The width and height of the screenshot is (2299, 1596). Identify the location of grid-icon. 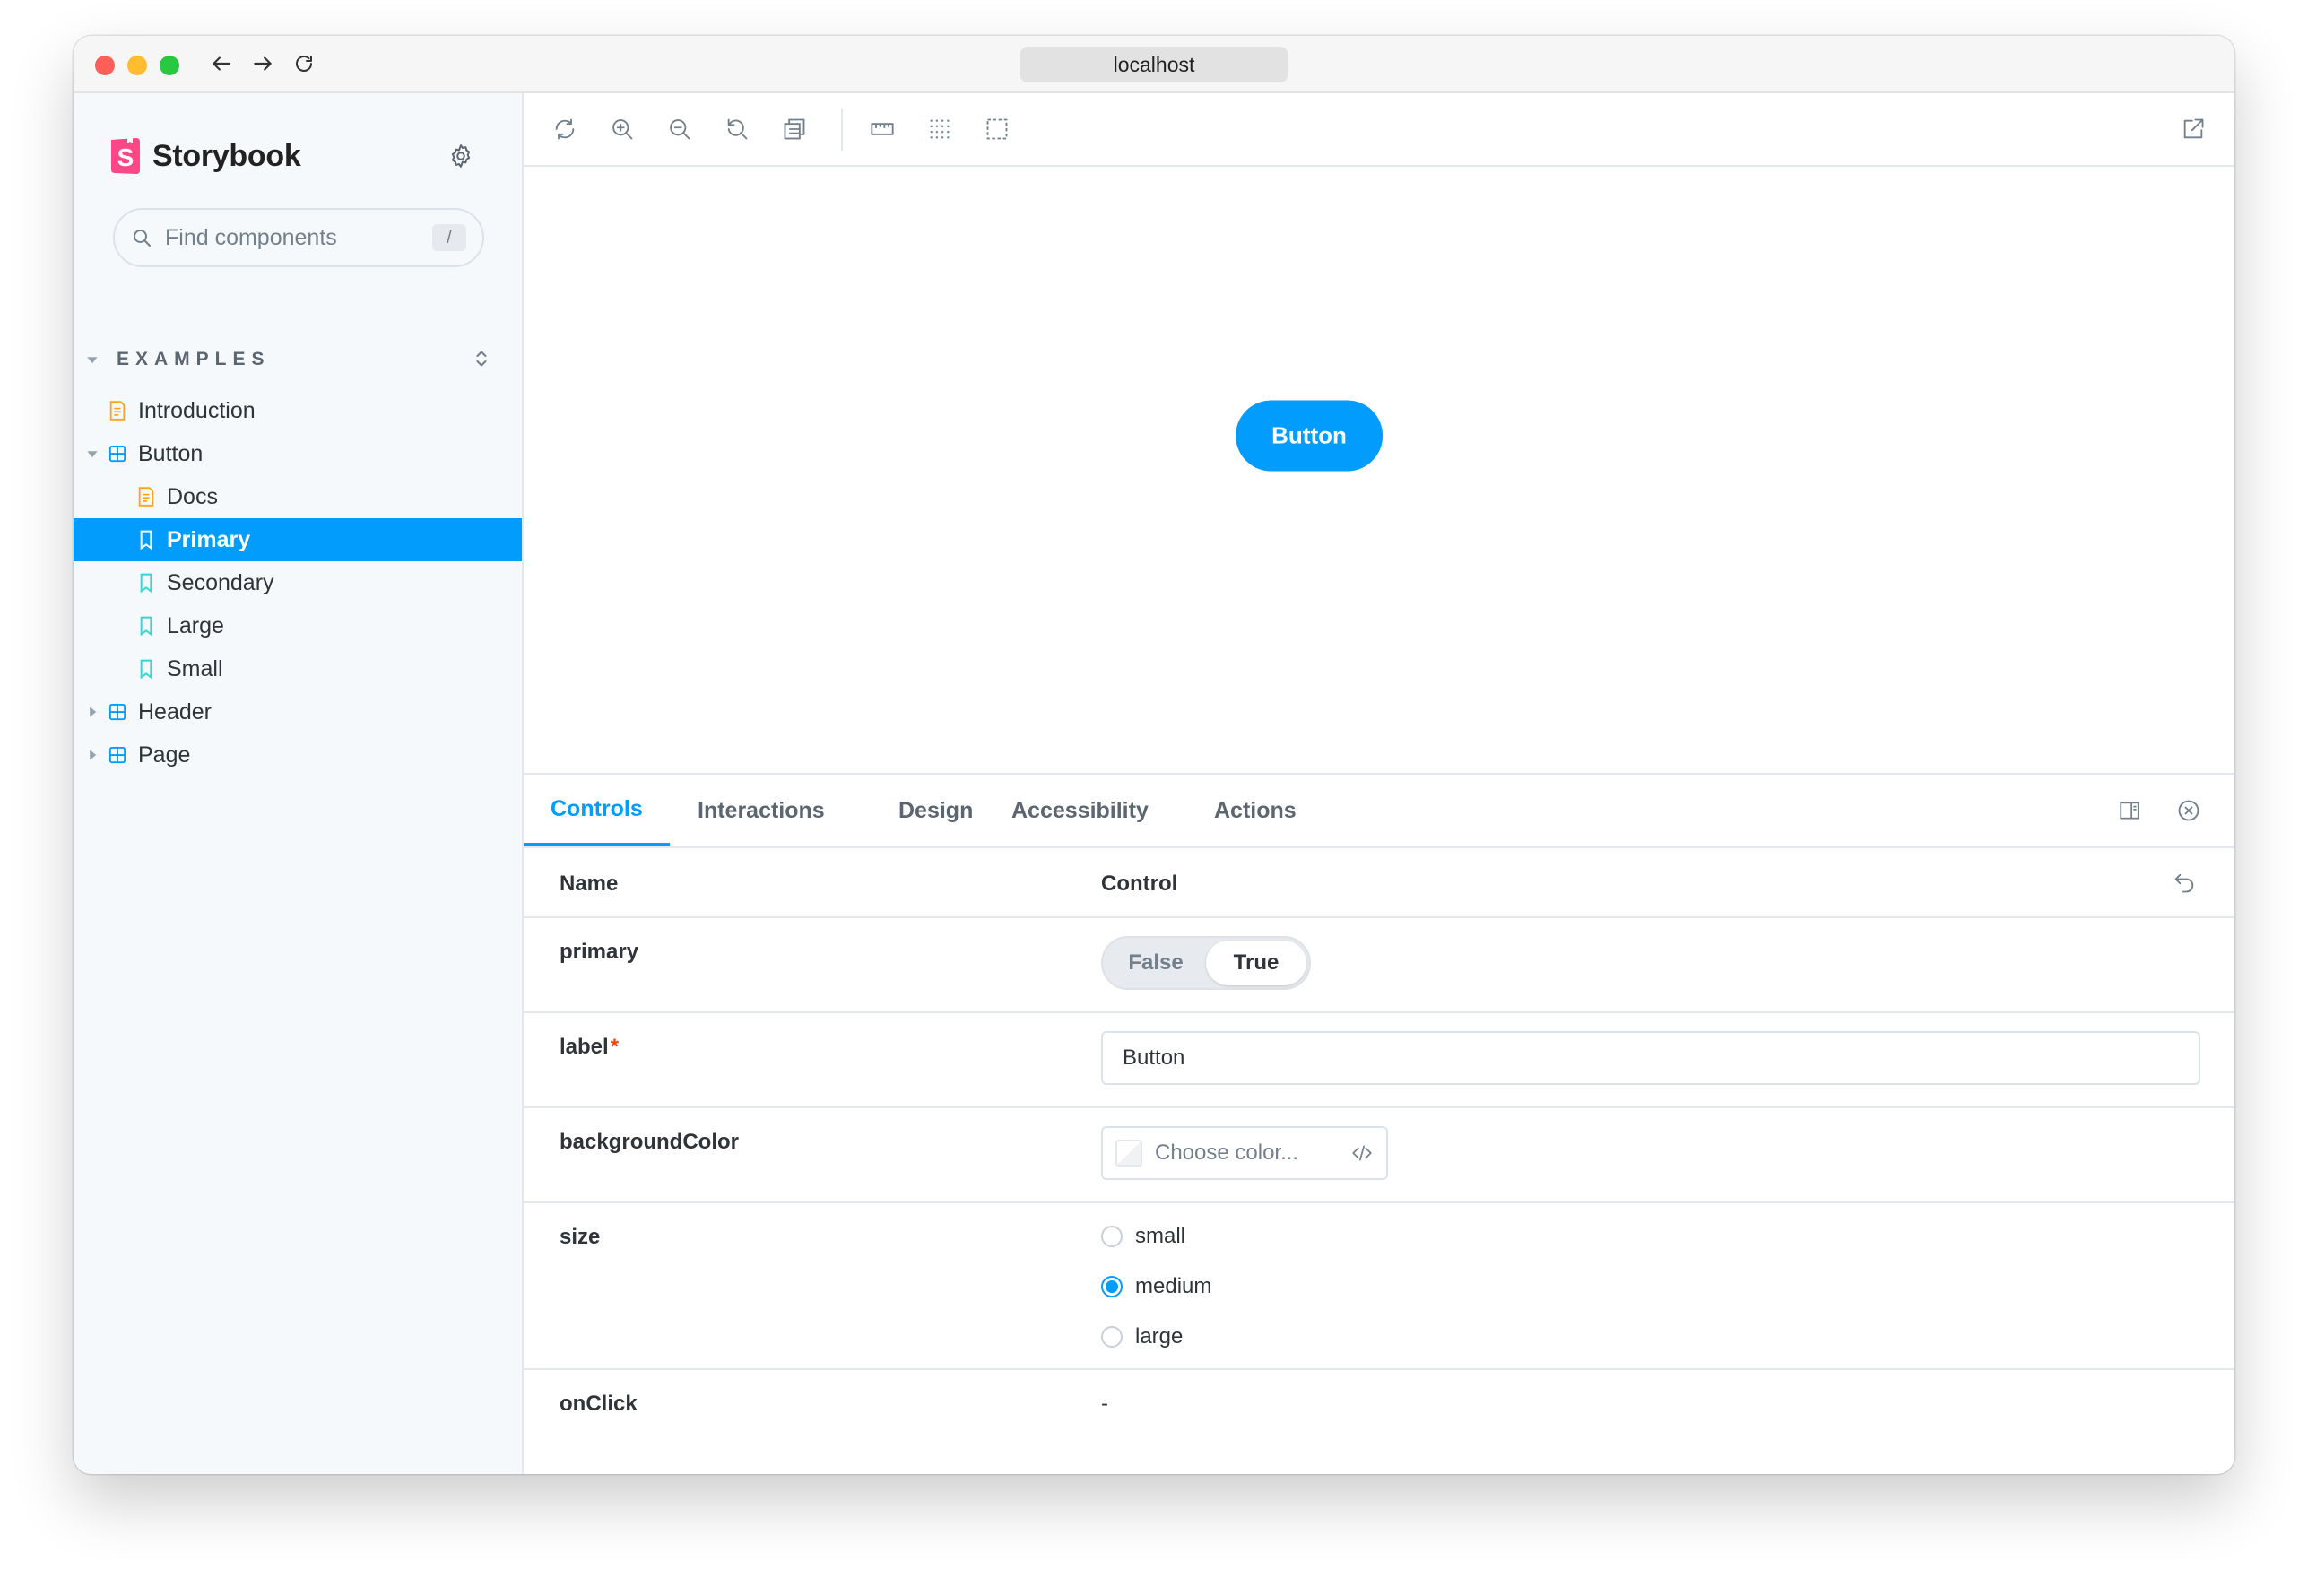
(940, 129).